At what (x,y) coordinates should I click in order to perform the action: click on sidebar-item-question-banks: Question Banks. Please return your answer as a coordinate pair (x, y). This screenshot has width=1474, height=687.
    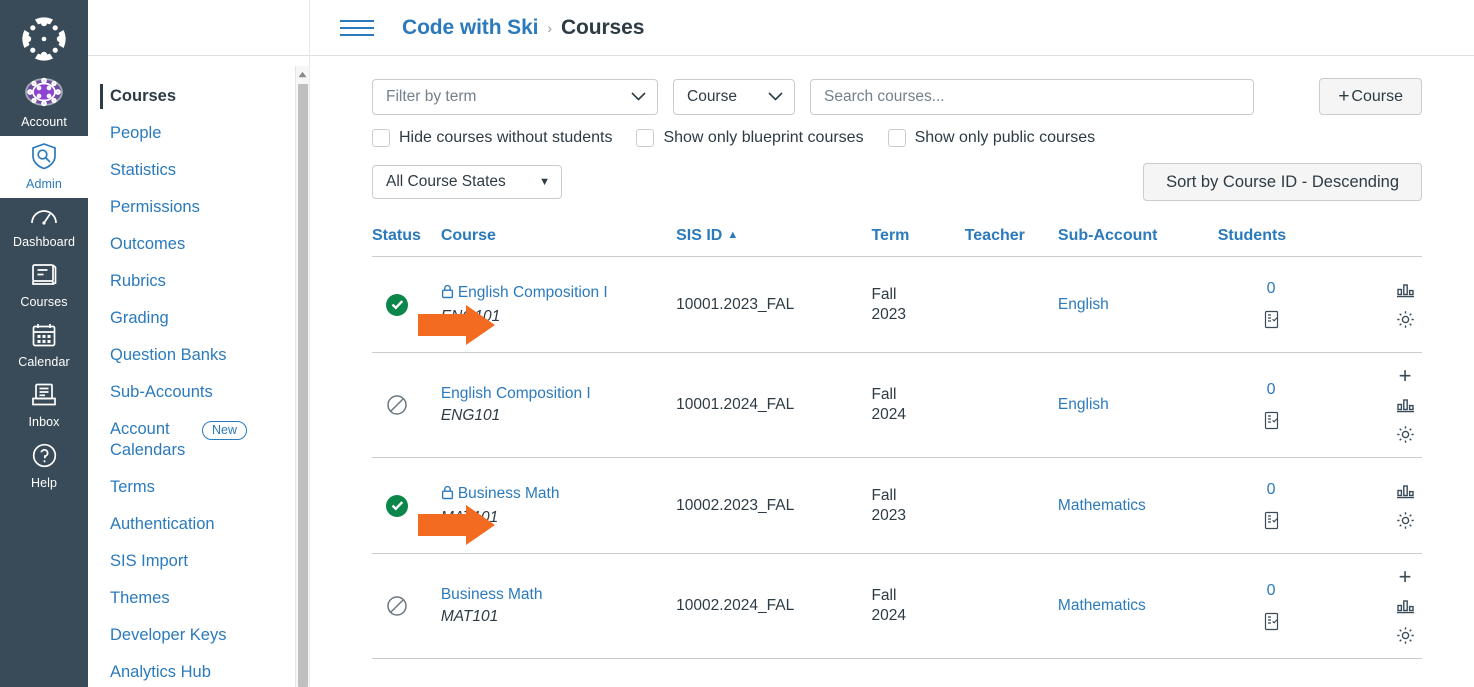
    Looking at the image, I should click on (191, 355).